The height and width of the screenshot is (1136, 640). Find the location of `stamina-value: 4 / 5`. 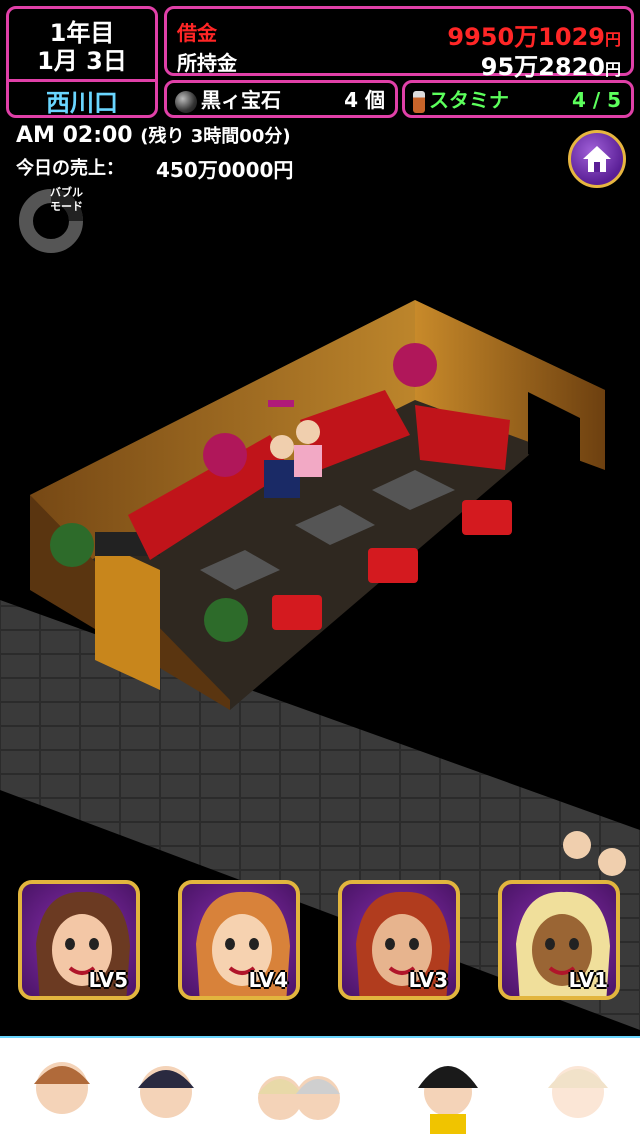

stamina-value: 4 / 5 is located at coordinates (596, 100).